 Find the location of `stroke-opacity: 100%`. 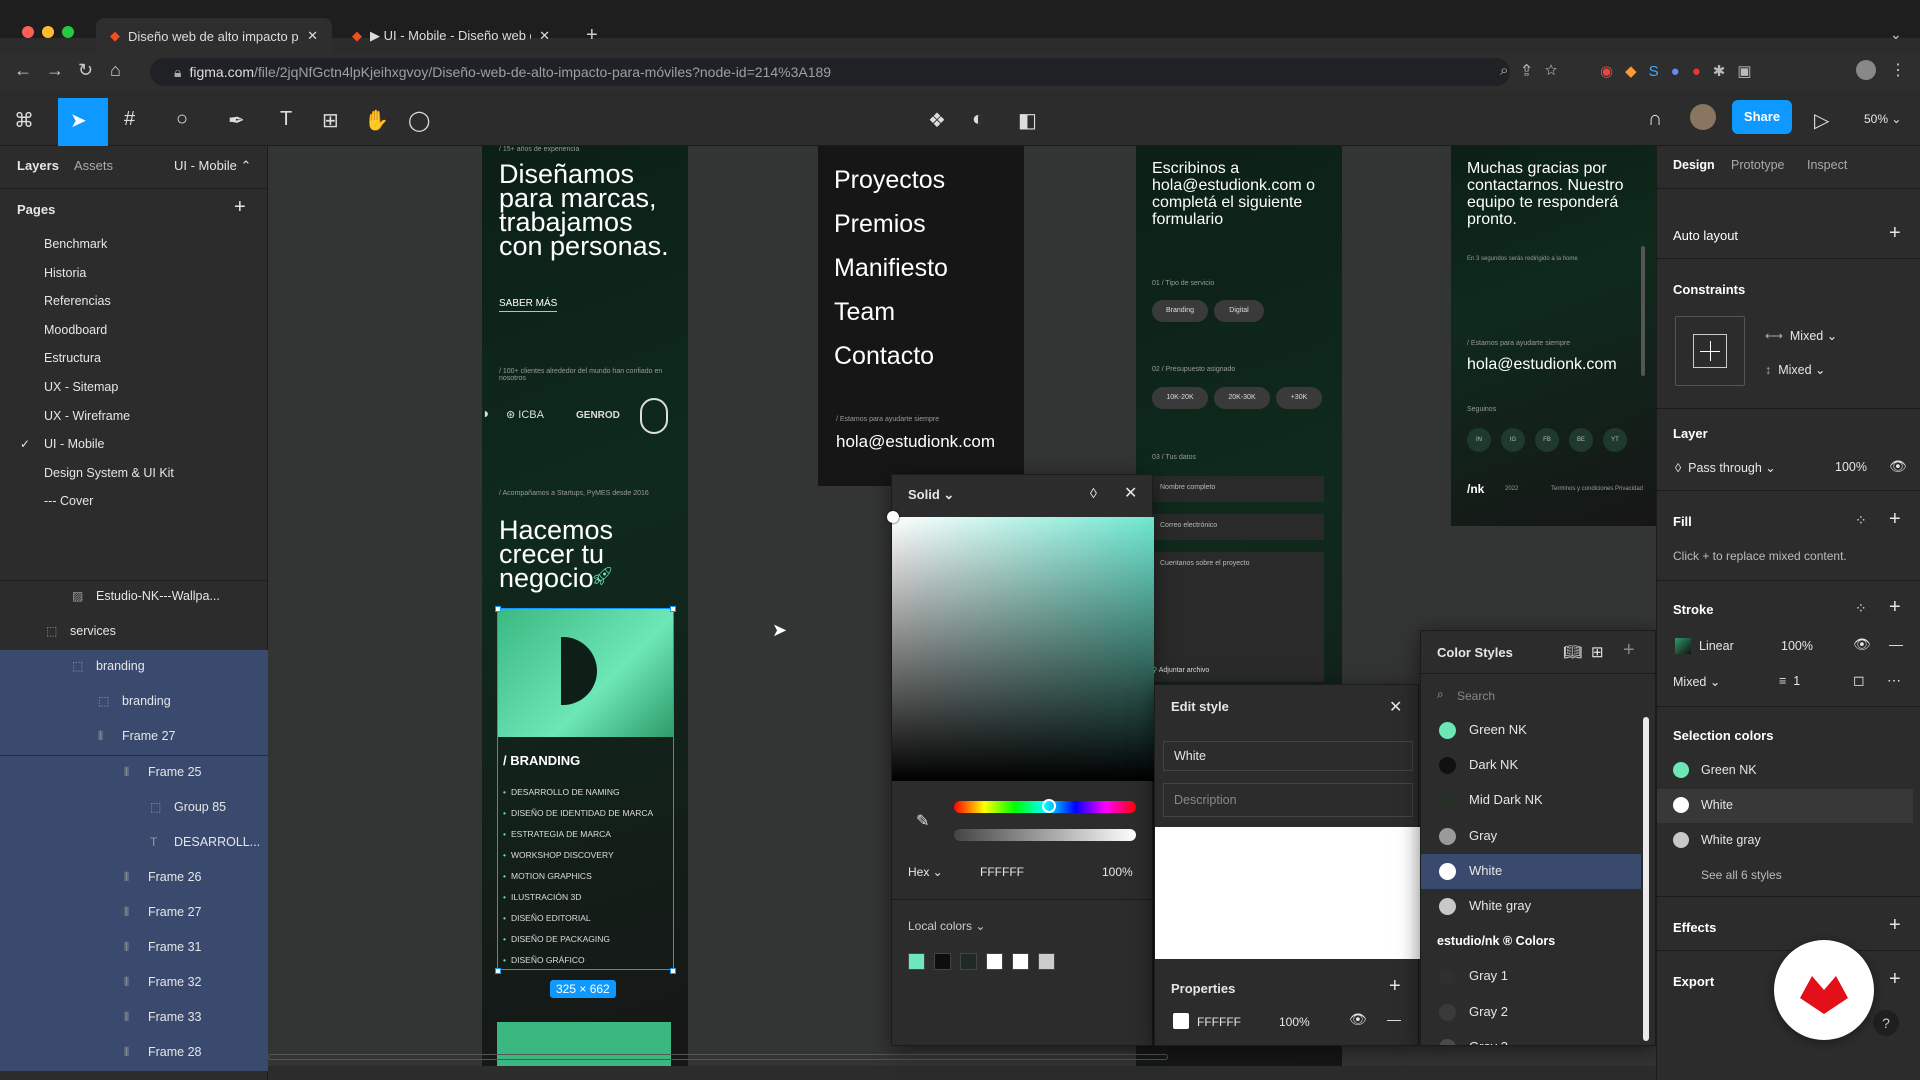

stroke-opacity: 100% is located at coordinates (1797, 646).